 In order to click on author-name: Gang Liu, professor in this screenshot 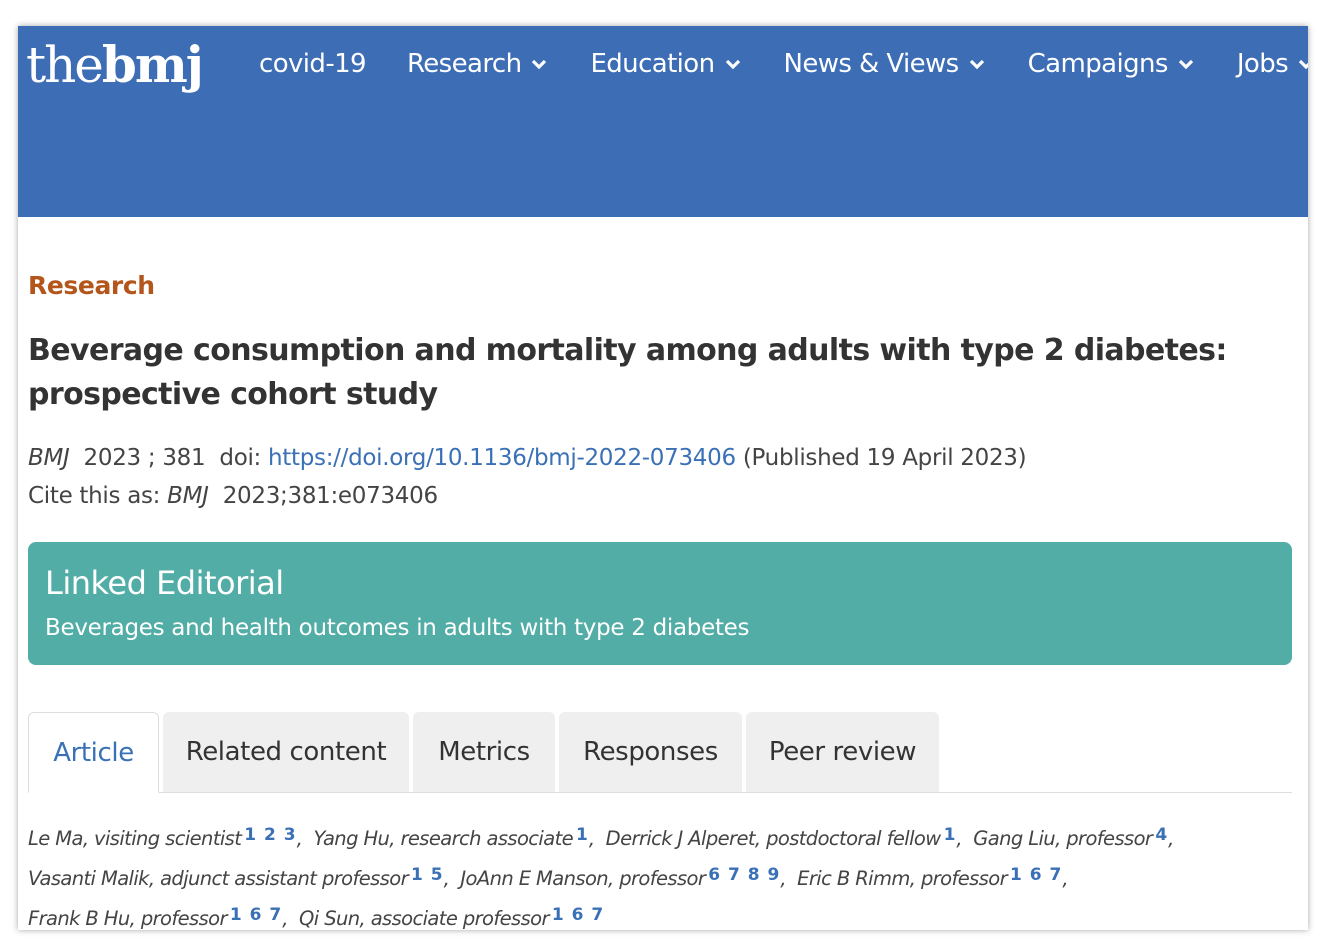, I will do `click(1063, 838)`.